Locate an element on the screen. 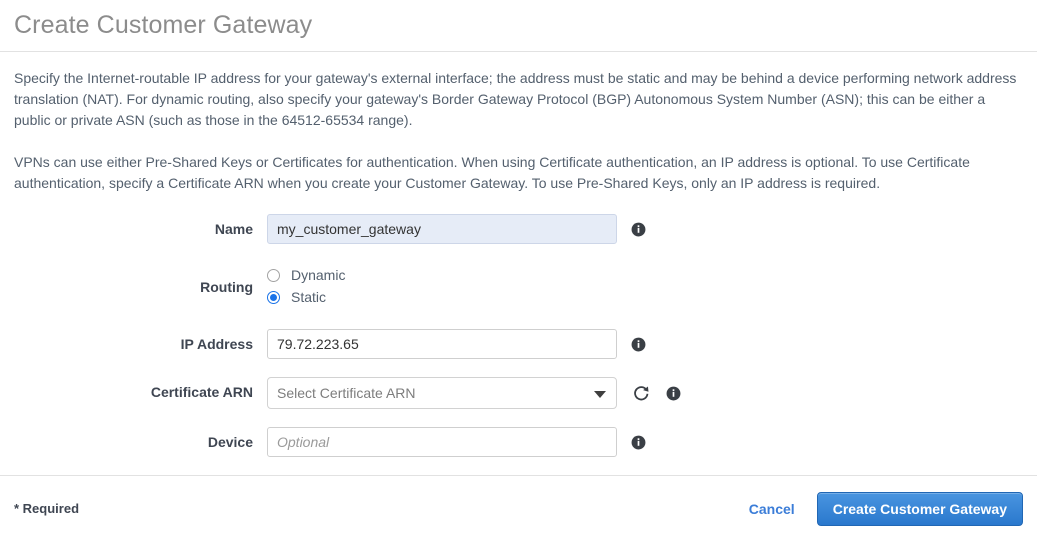 This screenshot has height=541, width=1037. form-row-device: Device is located at coordinates (518, 442).